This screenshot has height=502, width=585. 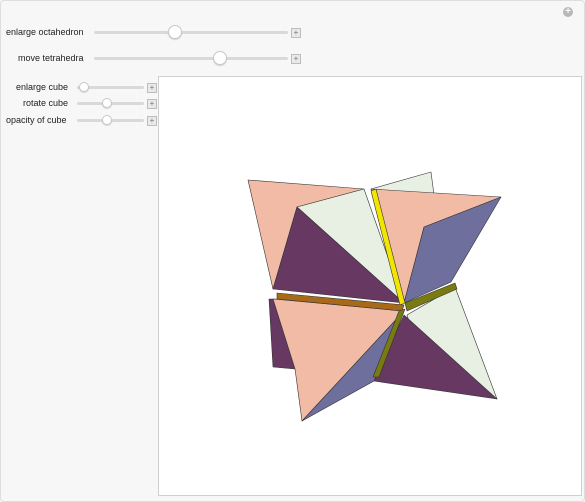 What do you see at coordinates (45, 32) in the screenshot?
I see `enlarge-octahedron-label: enlarge octahedron` at bounding box center [45, 32].